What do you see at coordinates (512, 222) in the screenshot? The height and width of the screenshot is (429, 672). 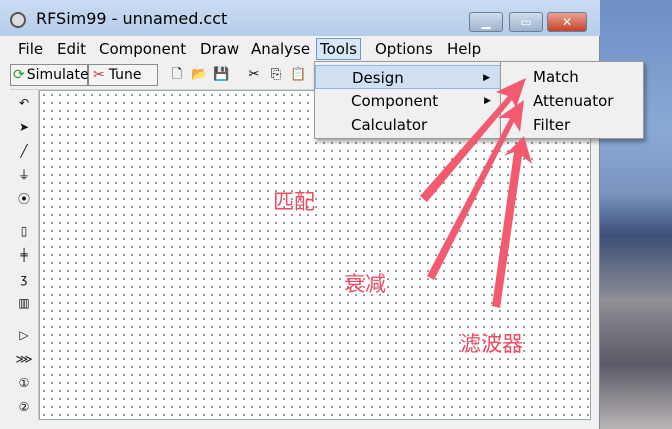 I see `arrow-to-filter` at bounding box center [512, 222].